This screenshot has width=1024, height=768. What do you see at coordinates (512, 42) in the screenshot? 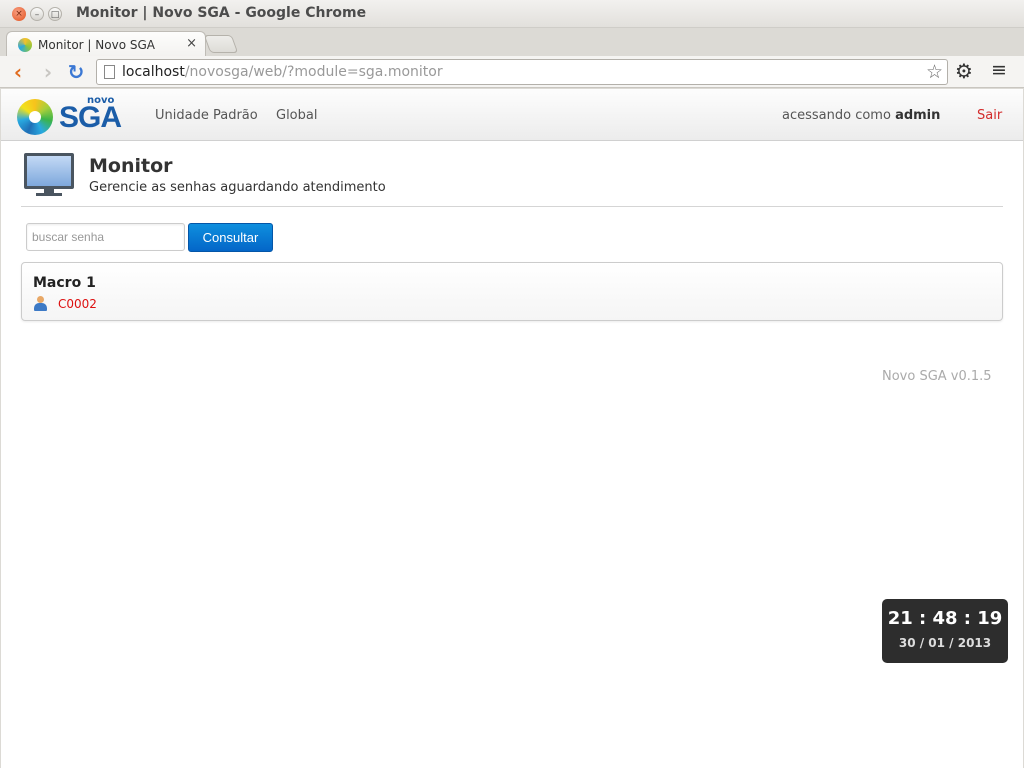
I see `tab-strip: Monitor | Novo SGA ×` at bounding box center [512, 42].